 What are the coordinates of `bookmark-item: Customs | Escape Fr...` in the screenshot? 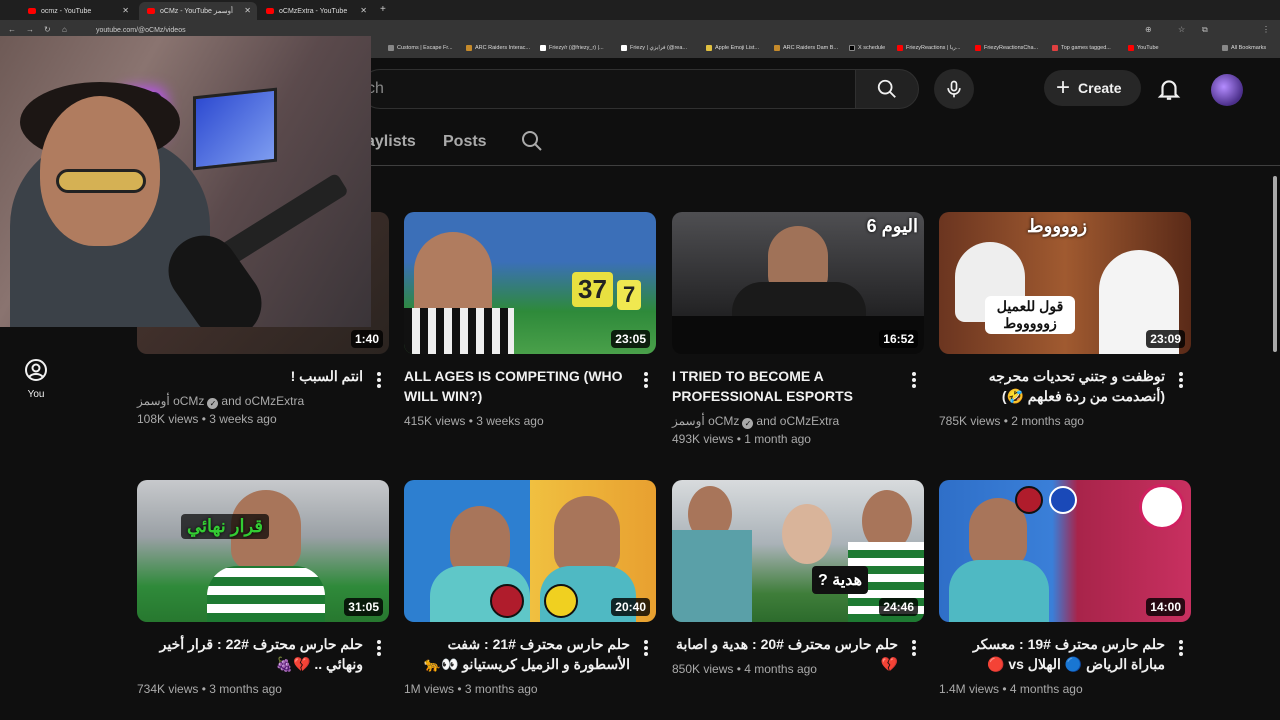 It's located at (420, 48).